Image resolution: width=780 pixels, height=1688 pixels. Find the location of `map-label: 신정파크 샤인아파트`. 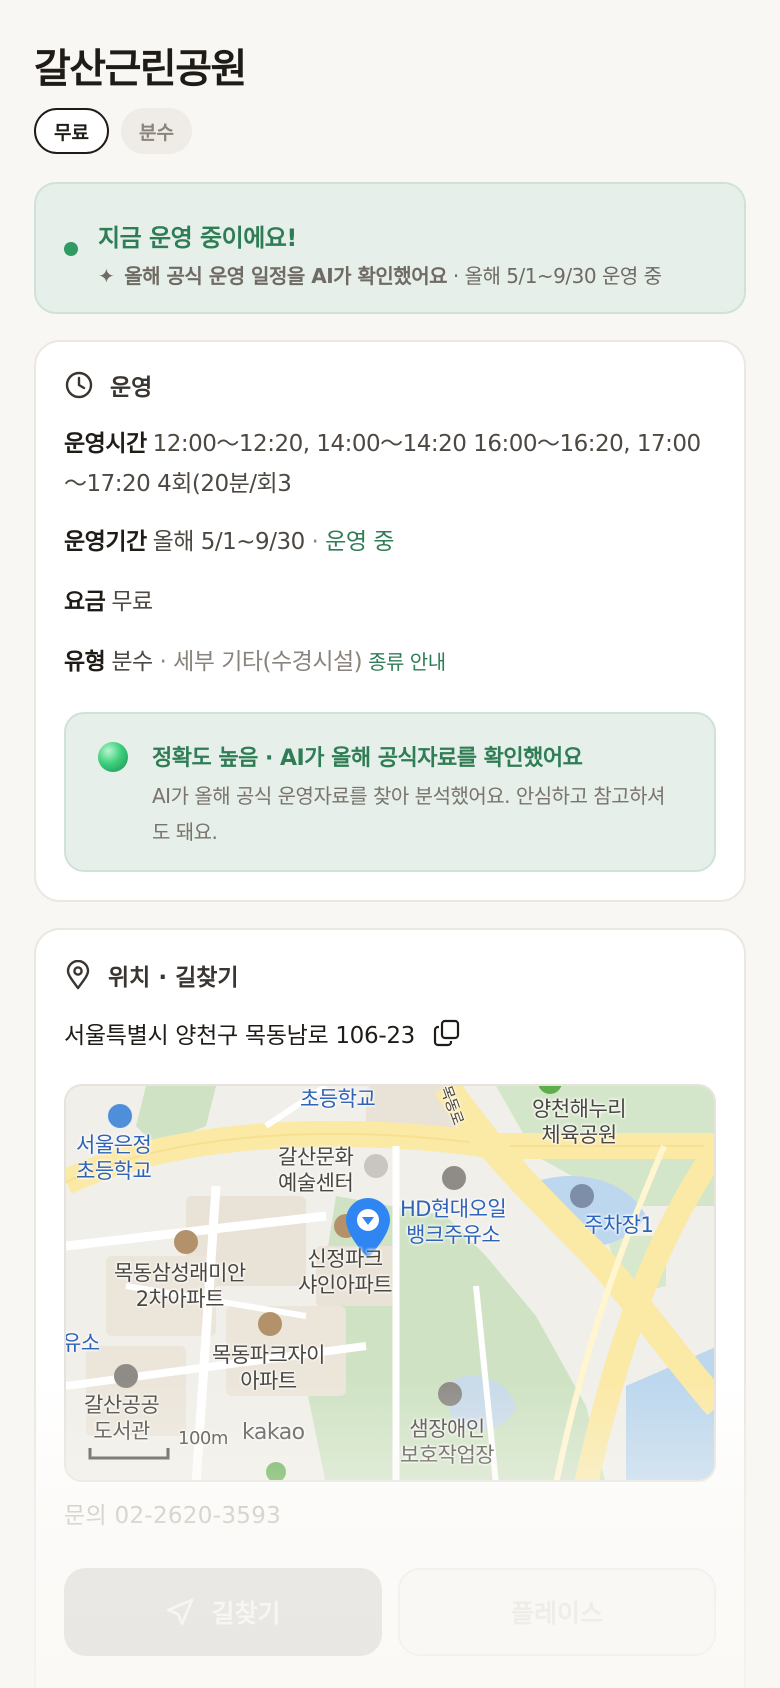

map-label: 신정파크 샤인아파트 is located at coordinates (345, 1272).